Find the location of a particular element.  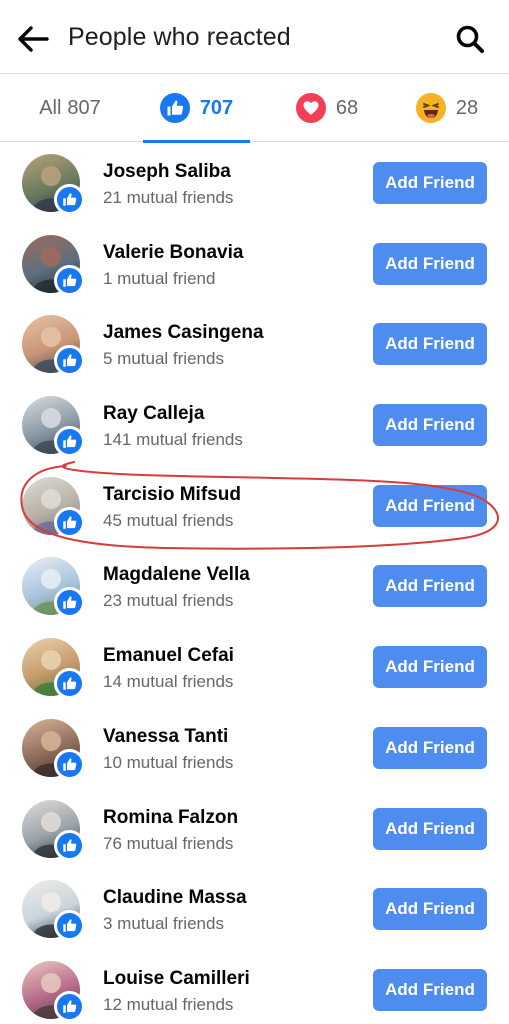

tab-all-label: All is located at coordinates (50, 107).